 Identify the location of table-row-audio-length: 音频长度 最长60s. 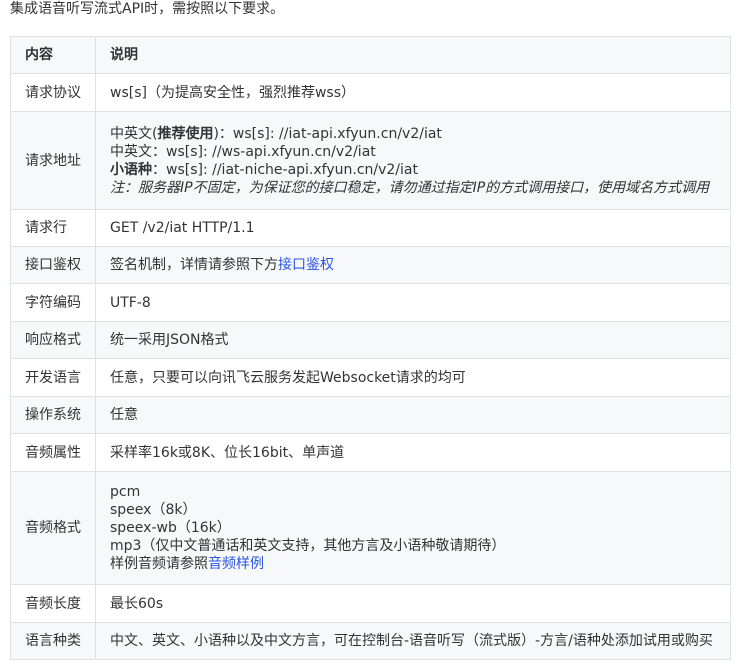
(370, 603).